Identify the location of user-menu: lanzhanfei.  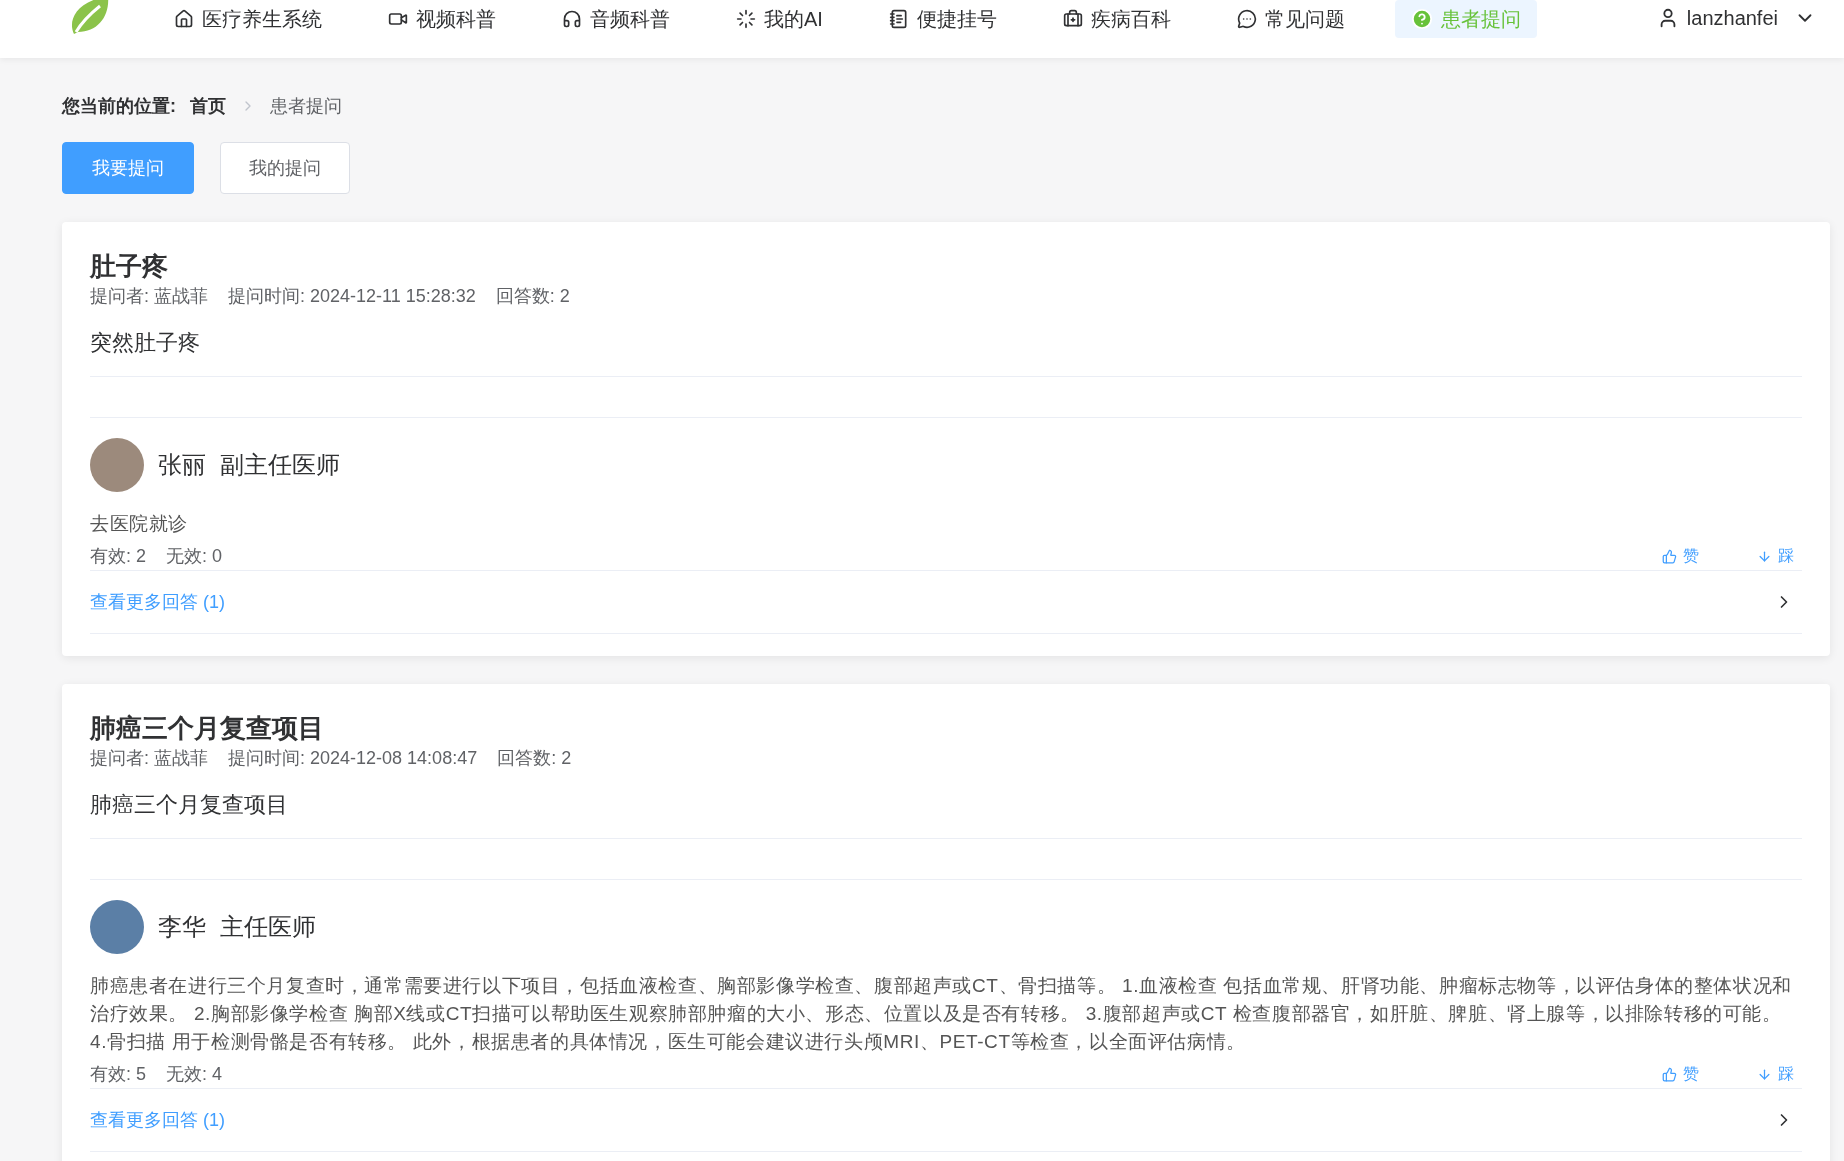
(1736, 18).